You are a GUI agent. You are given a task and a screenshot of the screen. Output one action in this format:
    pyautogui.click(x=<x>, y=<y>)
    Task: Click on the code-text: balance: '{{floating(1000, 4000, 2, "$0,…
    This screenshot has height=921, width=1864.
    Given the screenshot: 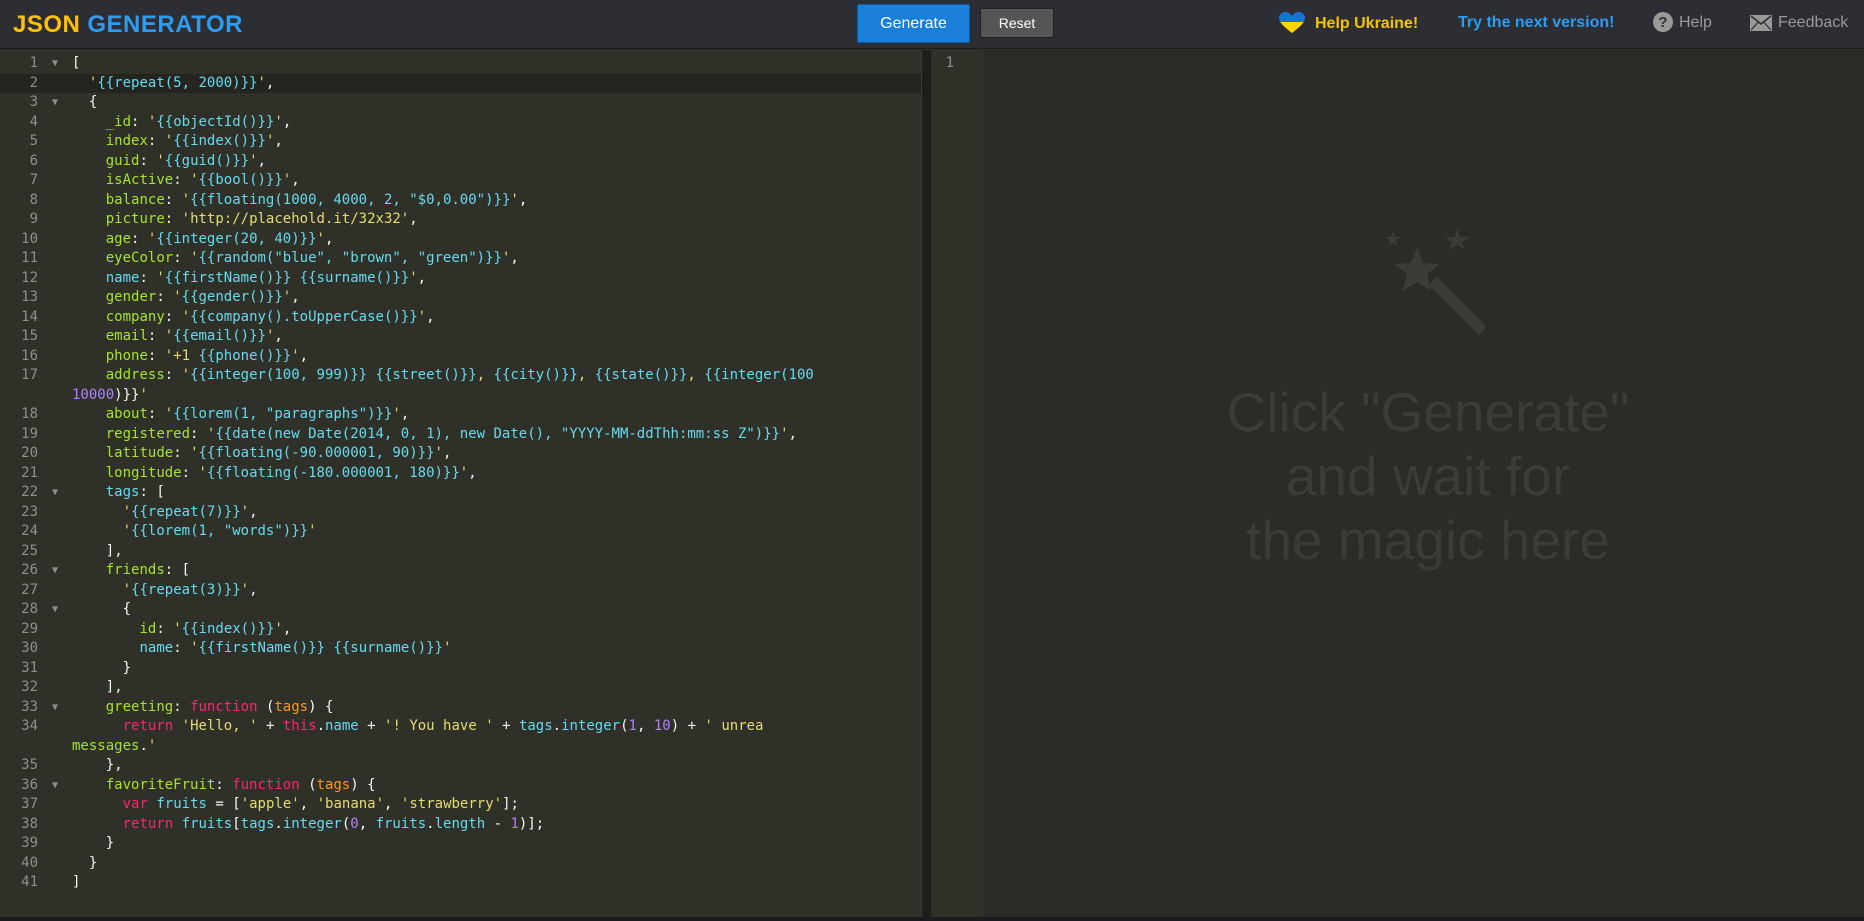 What is the action you would take?
    pyautogui.click(x=316, y=199)
    